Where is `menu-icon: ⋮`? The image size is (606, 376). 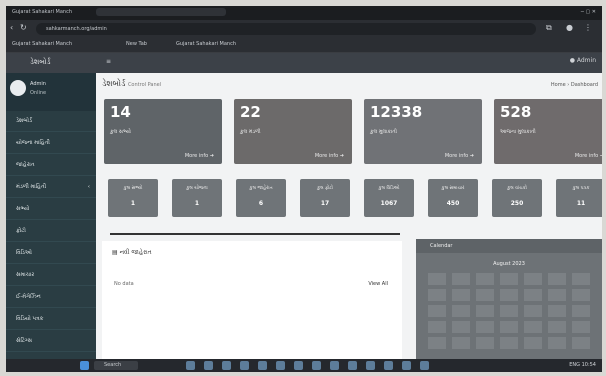
menu-icon: ⋮ is located at coordinates (588, 27).